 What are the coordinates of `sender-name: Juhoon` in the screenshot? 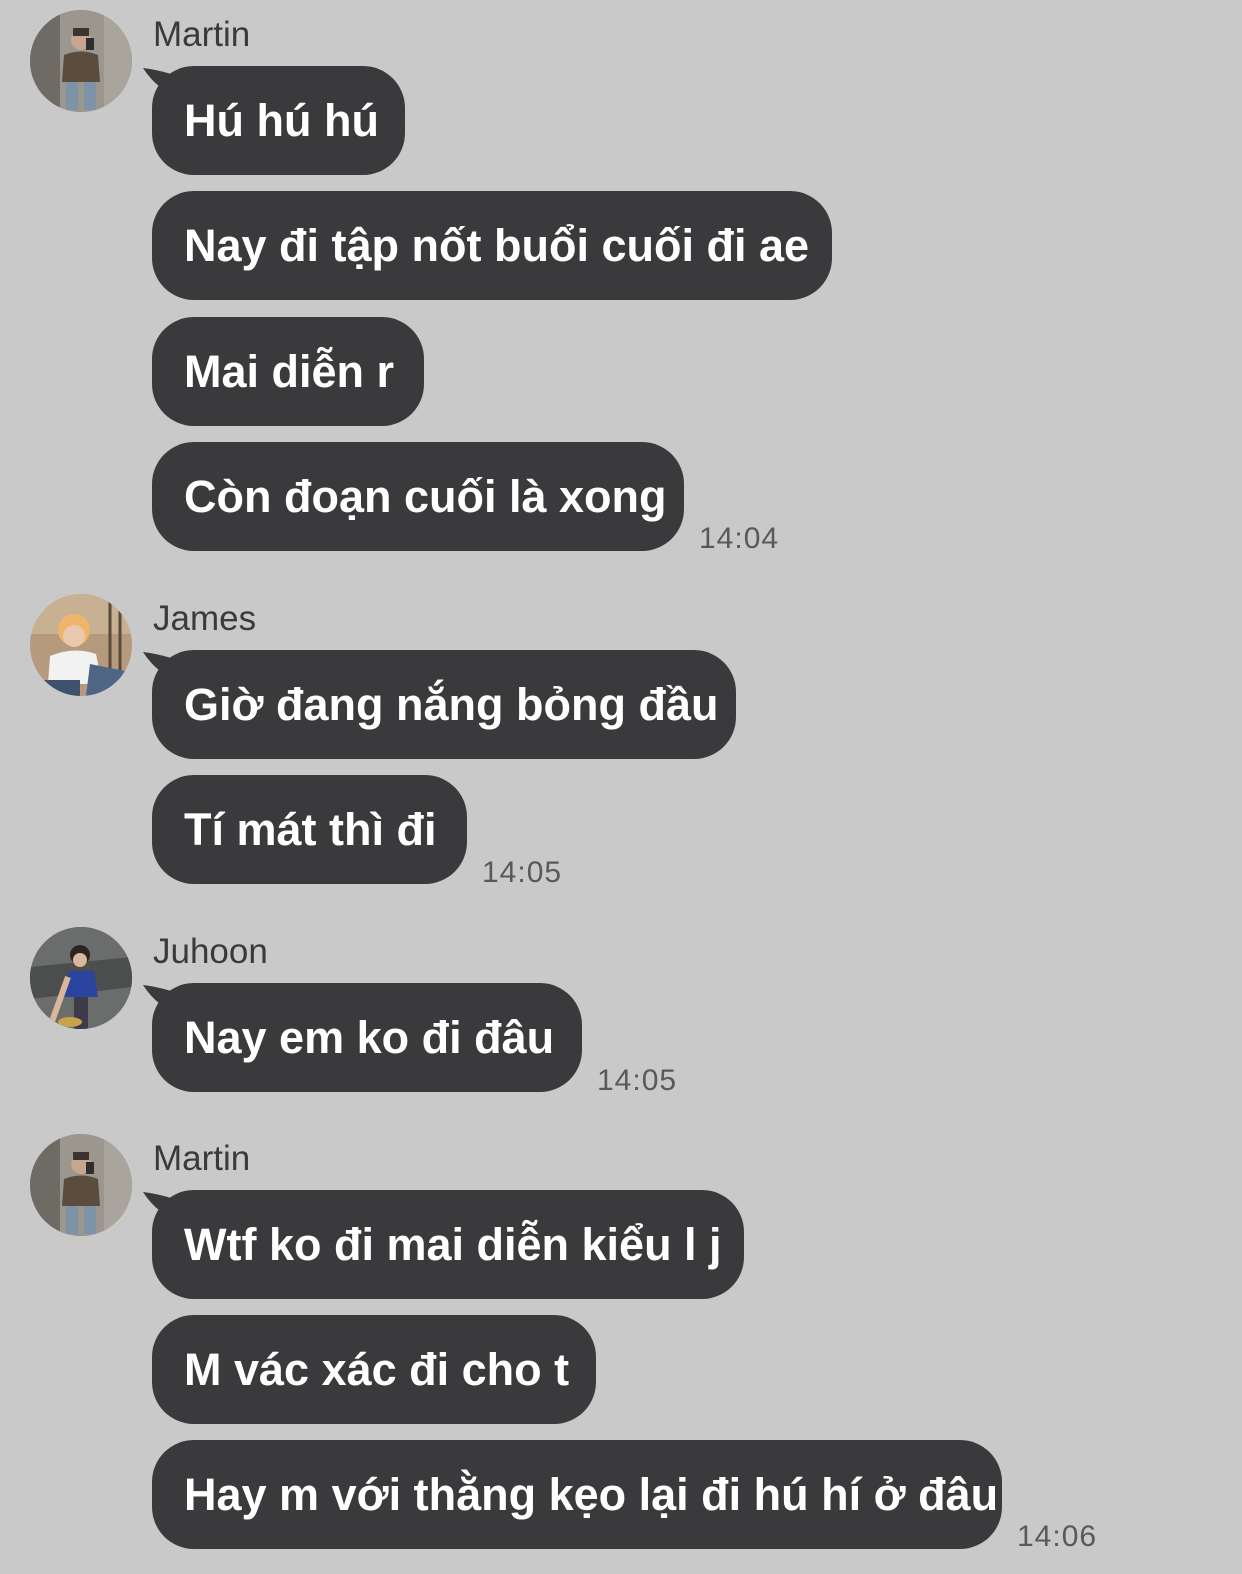 It's located at (210, 951).